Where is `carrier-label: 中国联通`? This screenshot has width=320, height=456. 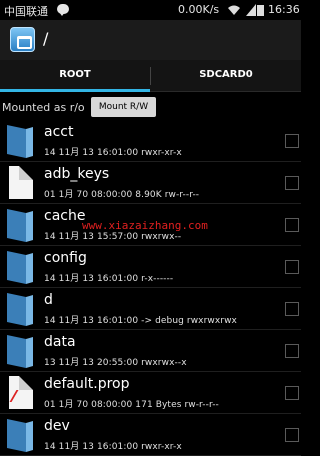
carrier-label: 中国联通 is located at coordinates (26, 11).